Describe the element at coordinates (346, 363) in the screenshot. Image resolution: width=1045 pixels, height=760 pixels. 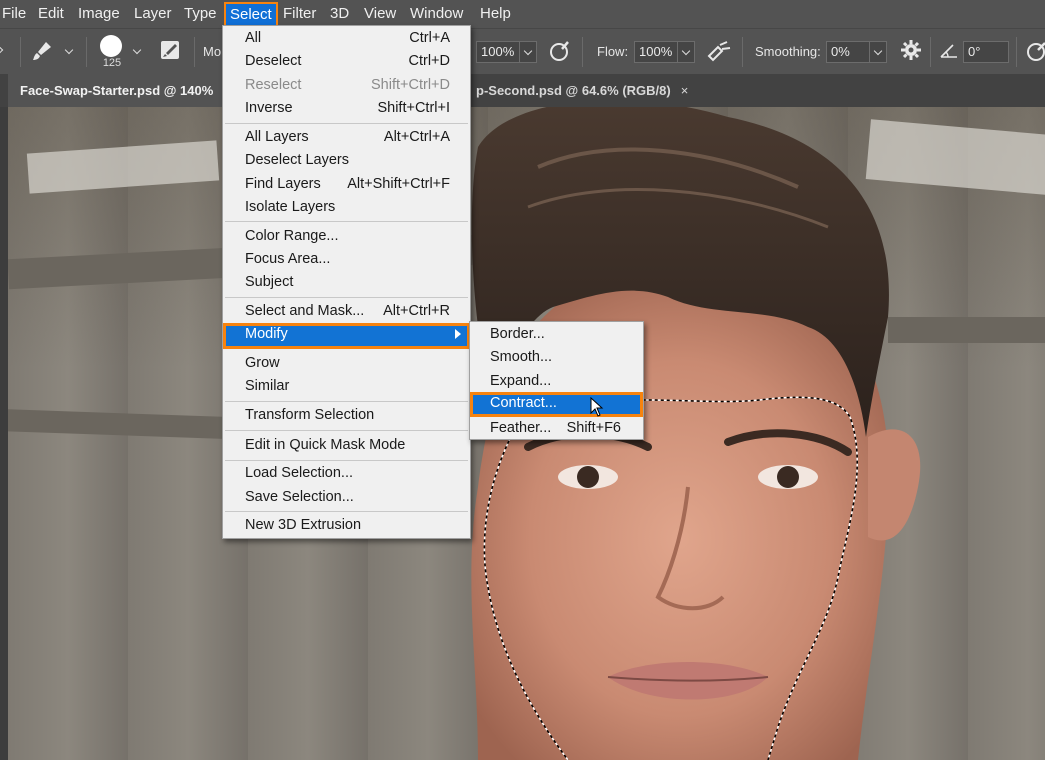
I see `menu-item-grow: Grow` at that location.